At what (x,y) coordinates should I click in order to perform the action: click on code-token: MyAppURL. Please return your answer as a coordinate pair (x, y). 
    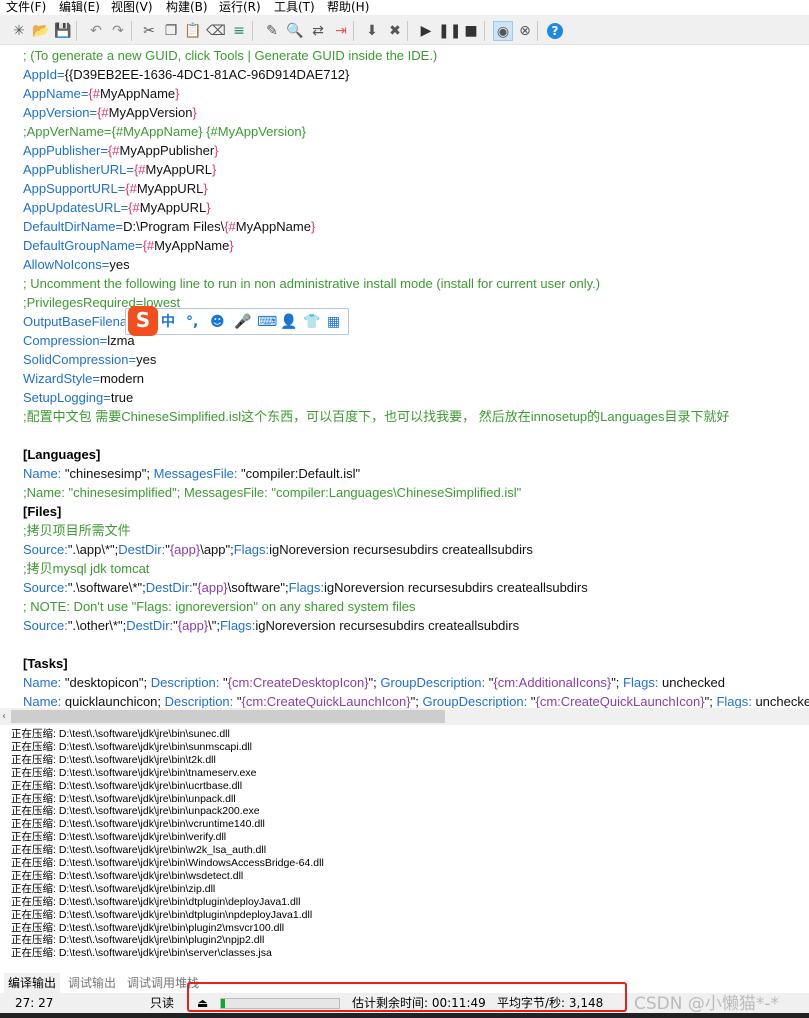
    Looking at the image, I should click on (178, 169).